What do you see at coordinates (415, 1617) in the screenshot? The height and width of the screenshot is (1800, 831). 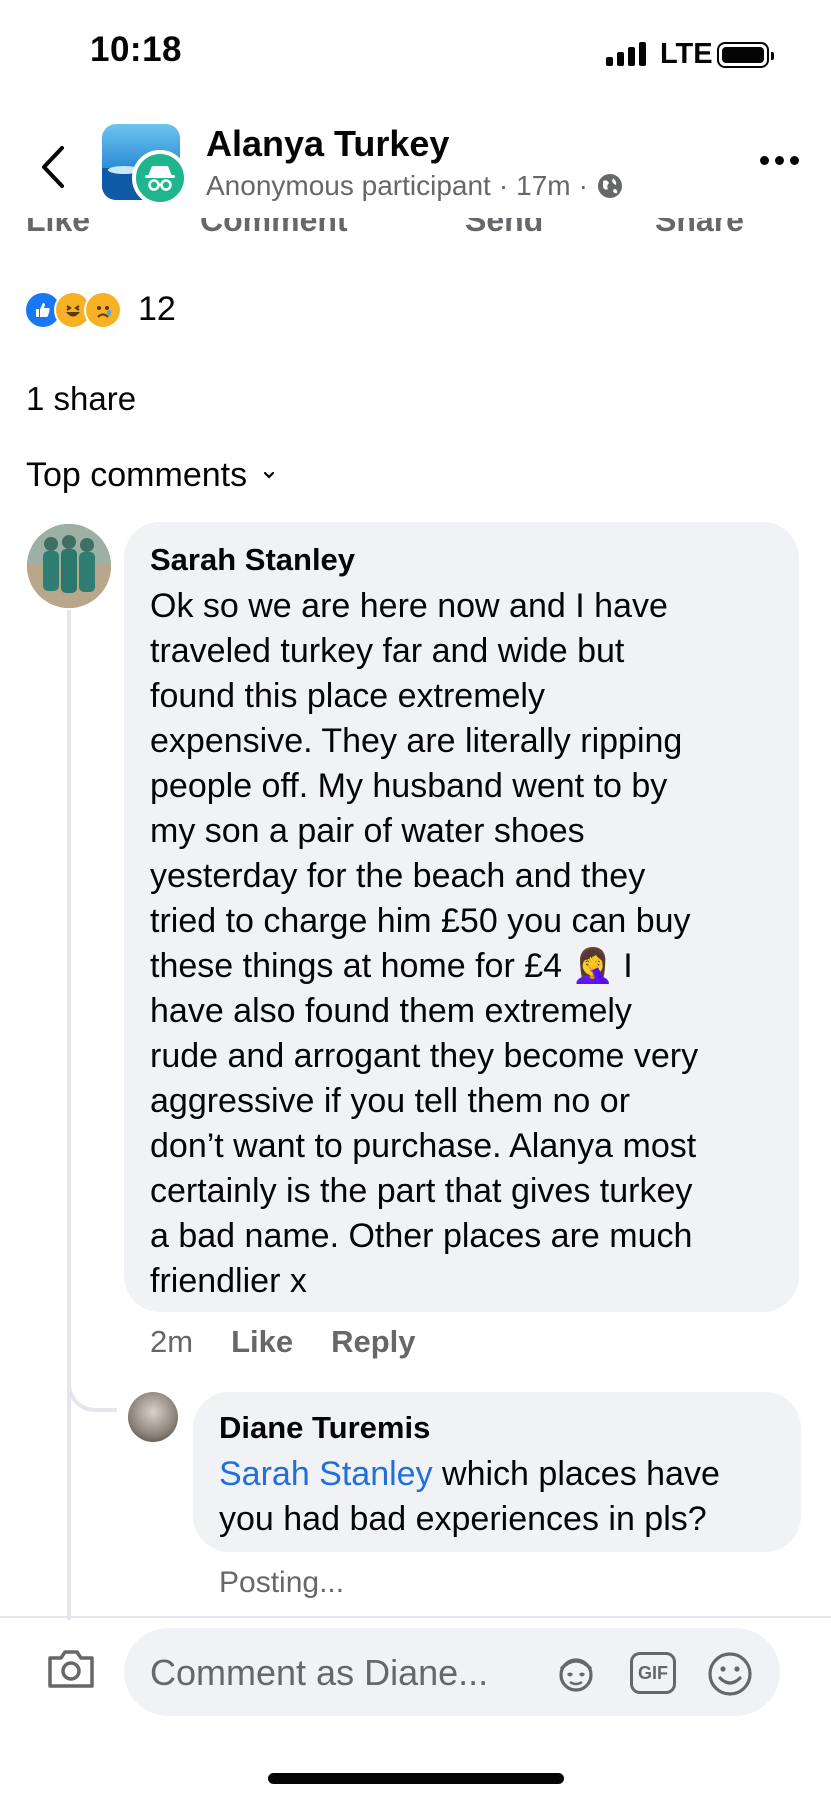 I see `divider` at bounding box center [415, 1617].